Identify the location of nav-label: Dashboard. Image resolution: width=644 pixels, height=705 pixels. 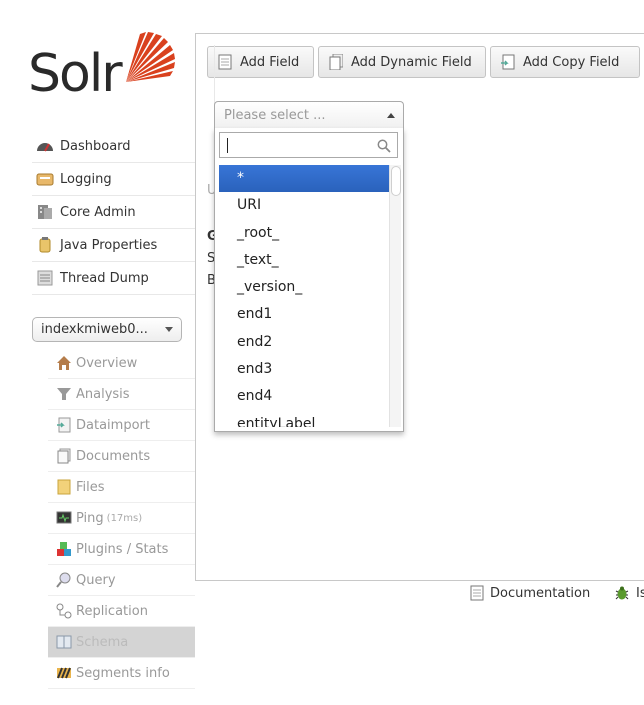
(95, 146).